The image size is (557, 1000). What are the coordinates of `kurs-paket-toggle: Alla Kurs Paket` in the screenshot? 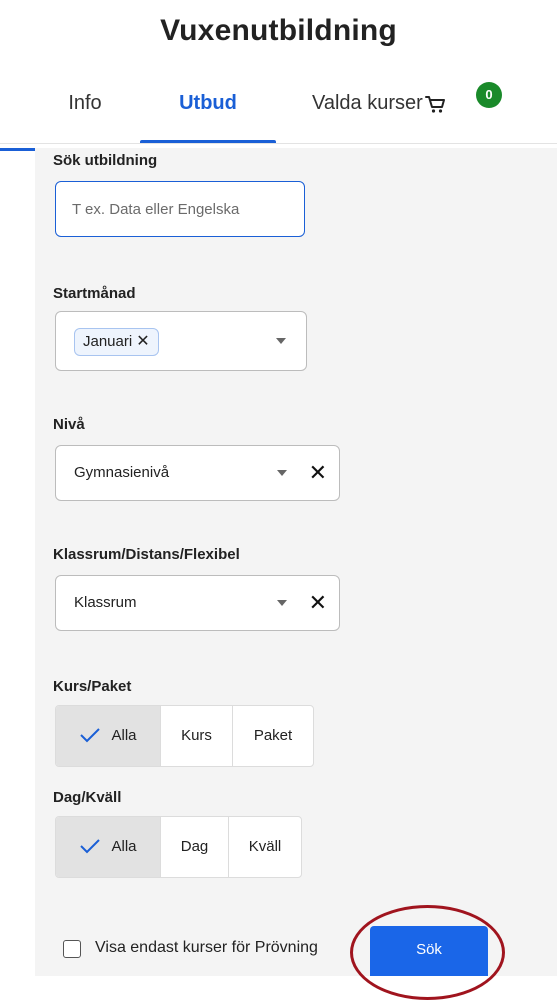 It's located at (184, 736).